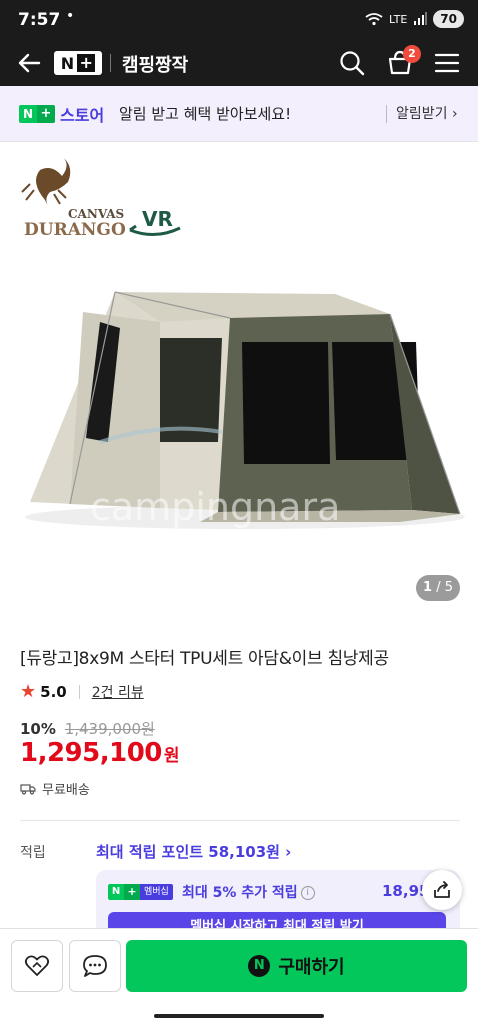 The width and height of the screenshot is (478, 1024). Describe the element at coordinates (96, 214) in the screenshot. I see `brand-logo-canvas-text: CANVAS` at that location.